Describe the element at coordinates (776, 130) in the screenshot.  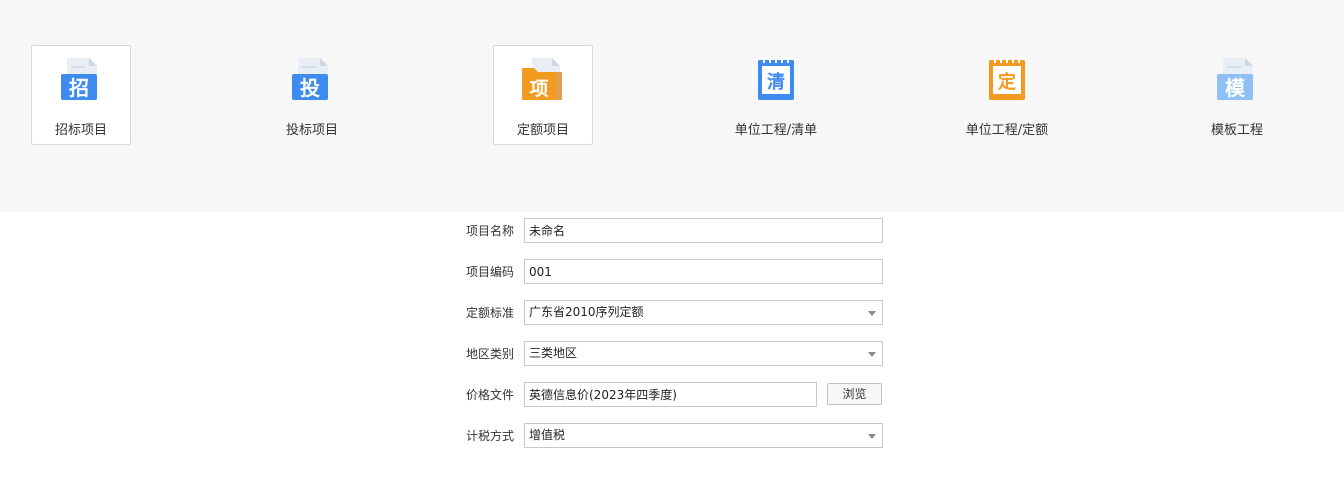
I see `tile-label: 单位工程/清单` at that location.